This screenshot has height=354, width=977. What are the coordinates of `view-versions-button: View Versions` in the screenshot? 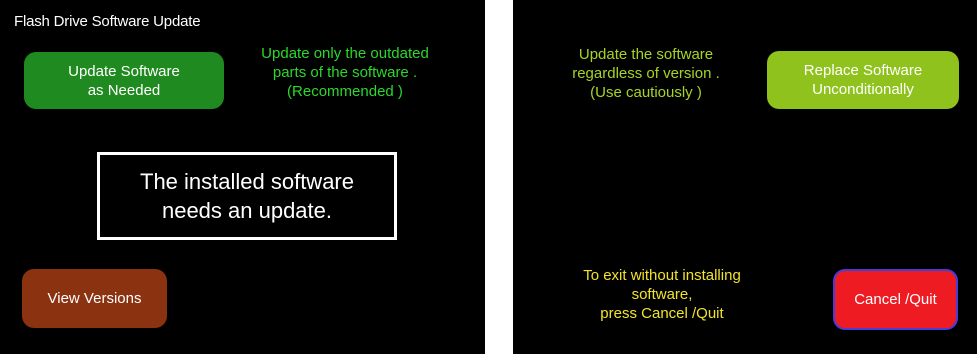 It's located at (94, 298).